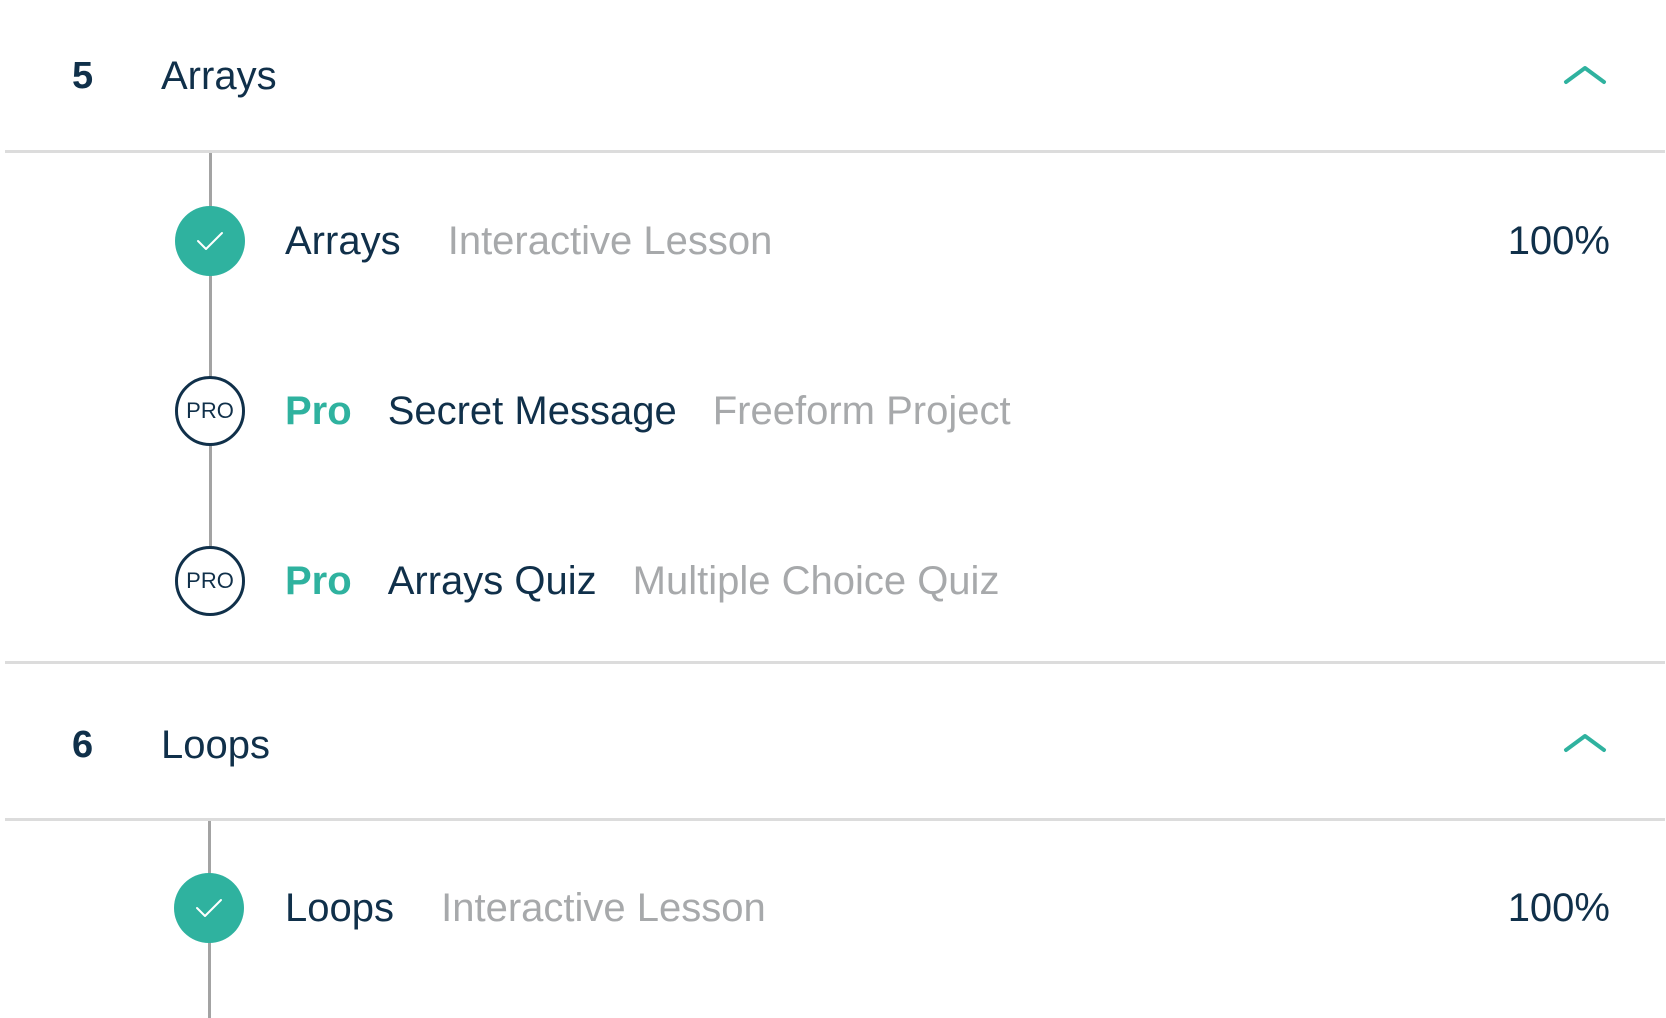  What do you see at coordinates (215, 745) in the screenshot?
I see `module-title: Loops` at bounding box center [215, 745].